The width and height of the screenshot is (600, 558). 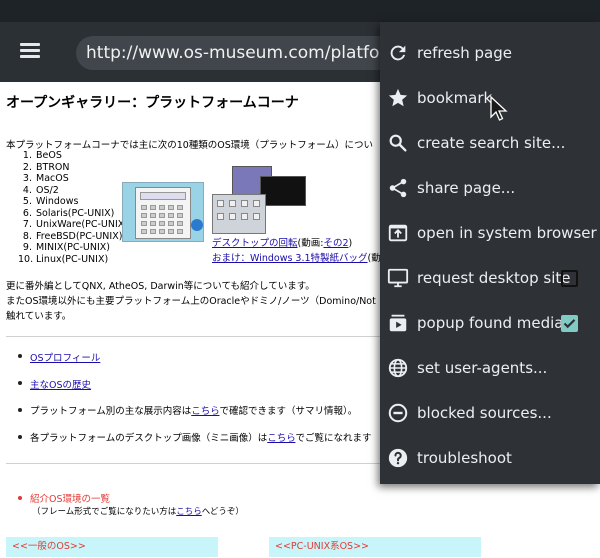 What do you see at coordinates (398, 278) in the screenshot?
I see `desktop-icon` at bounding box center [398, 278].